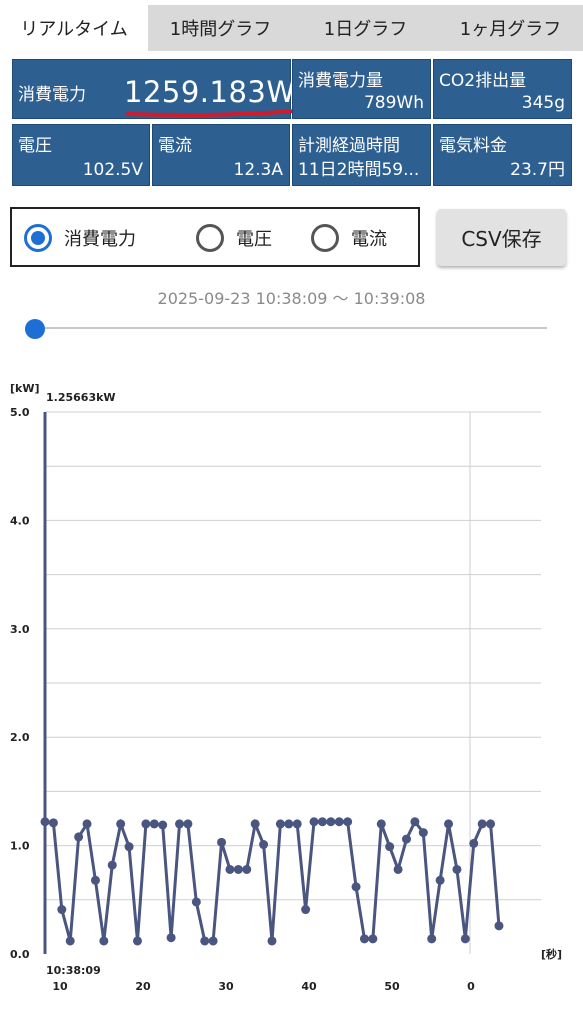  What do you see at coordinates (510, 28) in the screenshot?
I see `tab-month-graph: 1ヶ月グラフ` at bounding box center [510, 28].